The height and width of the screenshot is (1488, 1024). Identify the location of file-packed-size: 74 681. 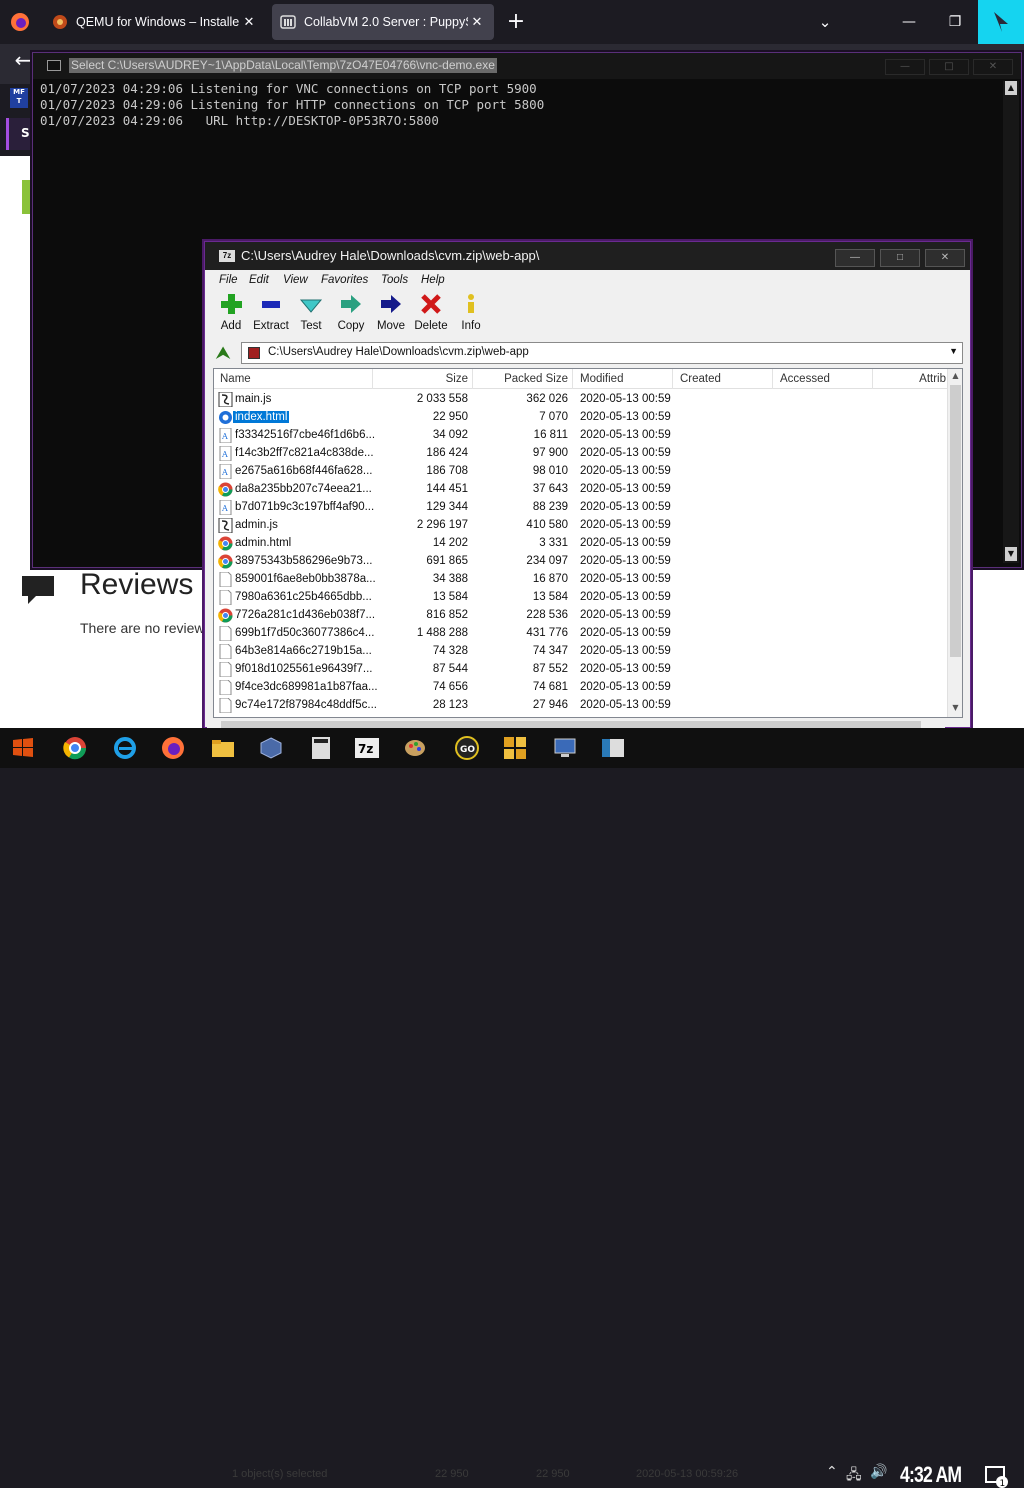
(550, 687).